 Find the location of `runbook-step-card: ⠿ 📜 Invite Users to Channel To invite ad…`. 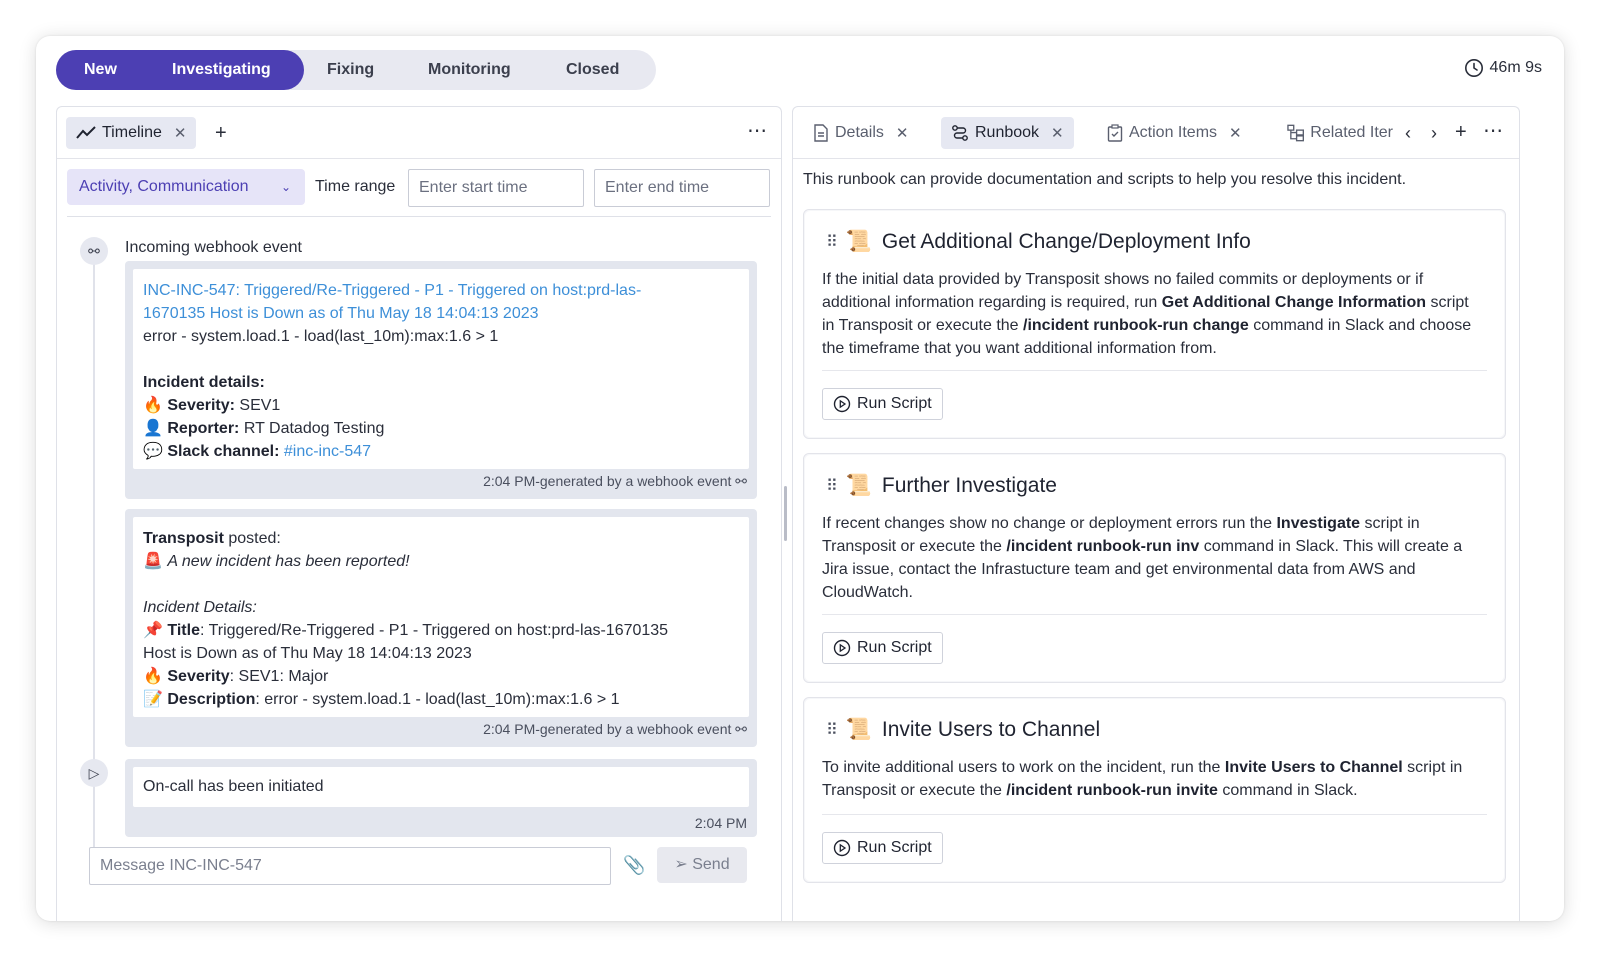

runbook-step-card: ⠿ 📜 Invite Users to Channel To invite ad… is located at coordinates (1154, 790).